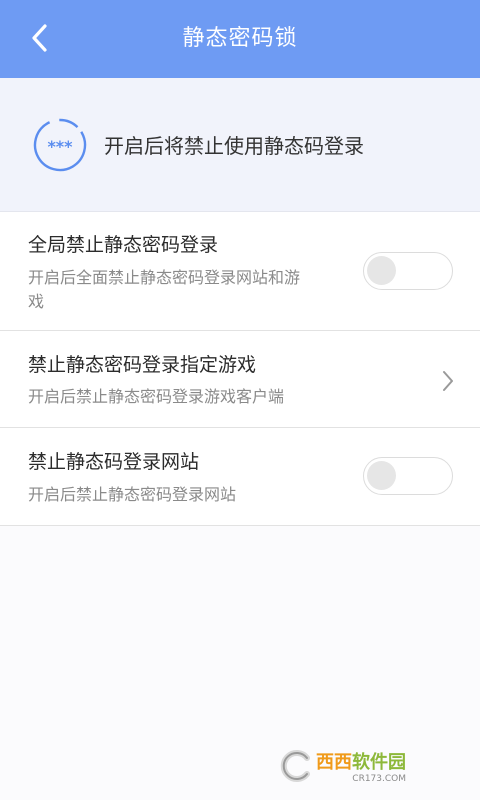 The width and height of the screenshot is (480, 800). I want to click on setting-title: 全局禁止静态密码登录, so click(123, 245).